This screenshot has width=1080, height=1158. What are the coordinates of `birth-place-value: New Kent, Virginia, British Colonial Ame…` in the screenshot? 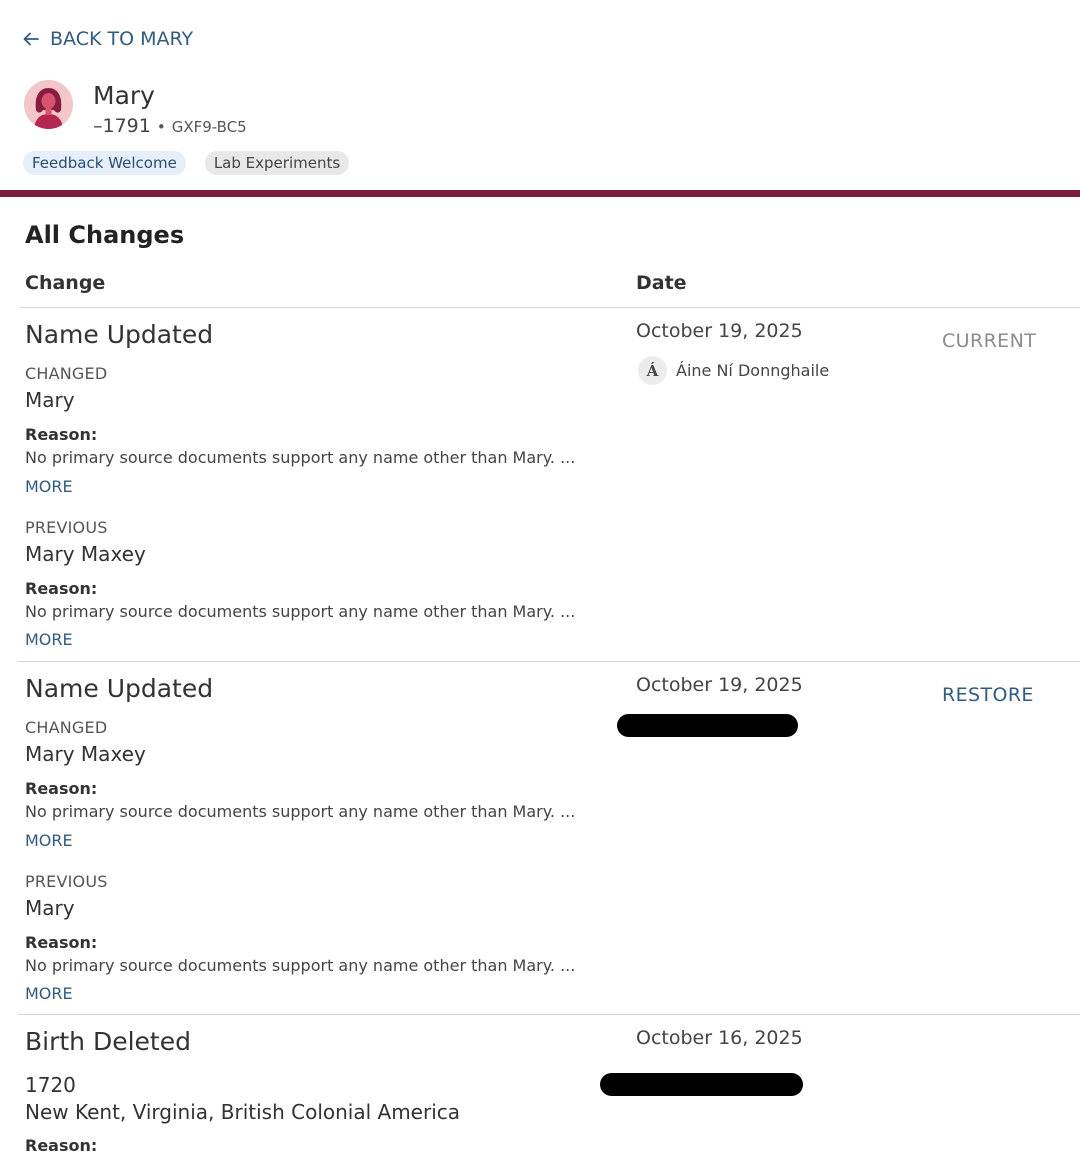 It's located at (243, 1112).